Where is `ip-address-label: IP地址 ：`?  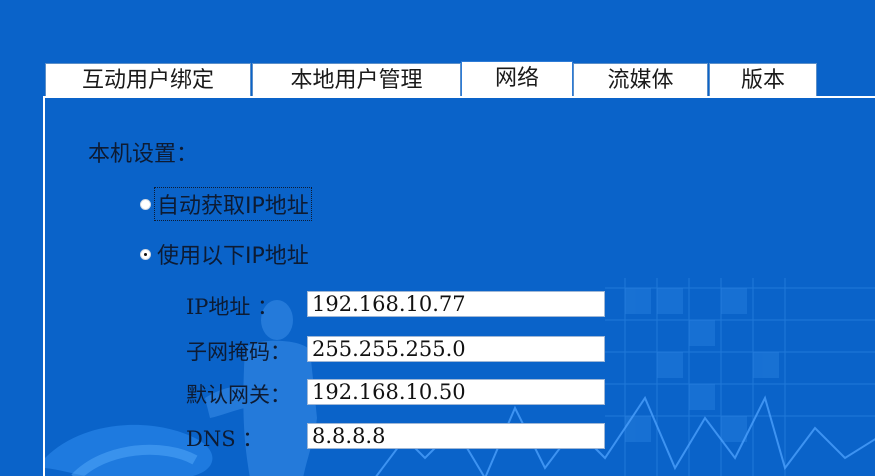 ip-address-label: IP地址 ： is located at coordinates (232, 307).